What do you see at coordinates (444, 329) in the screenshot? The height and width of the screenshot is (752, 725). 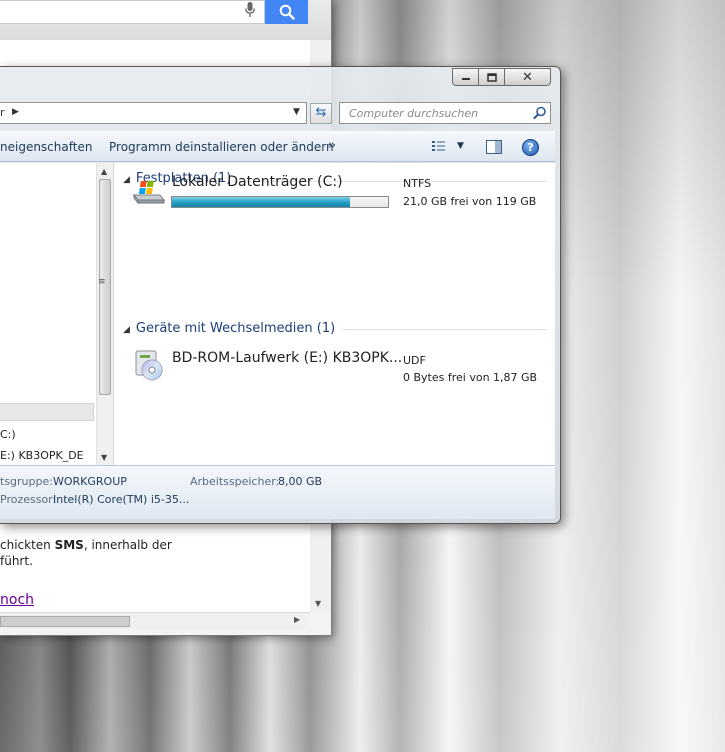 I see `group-divider` at bounding box center [444, 329].